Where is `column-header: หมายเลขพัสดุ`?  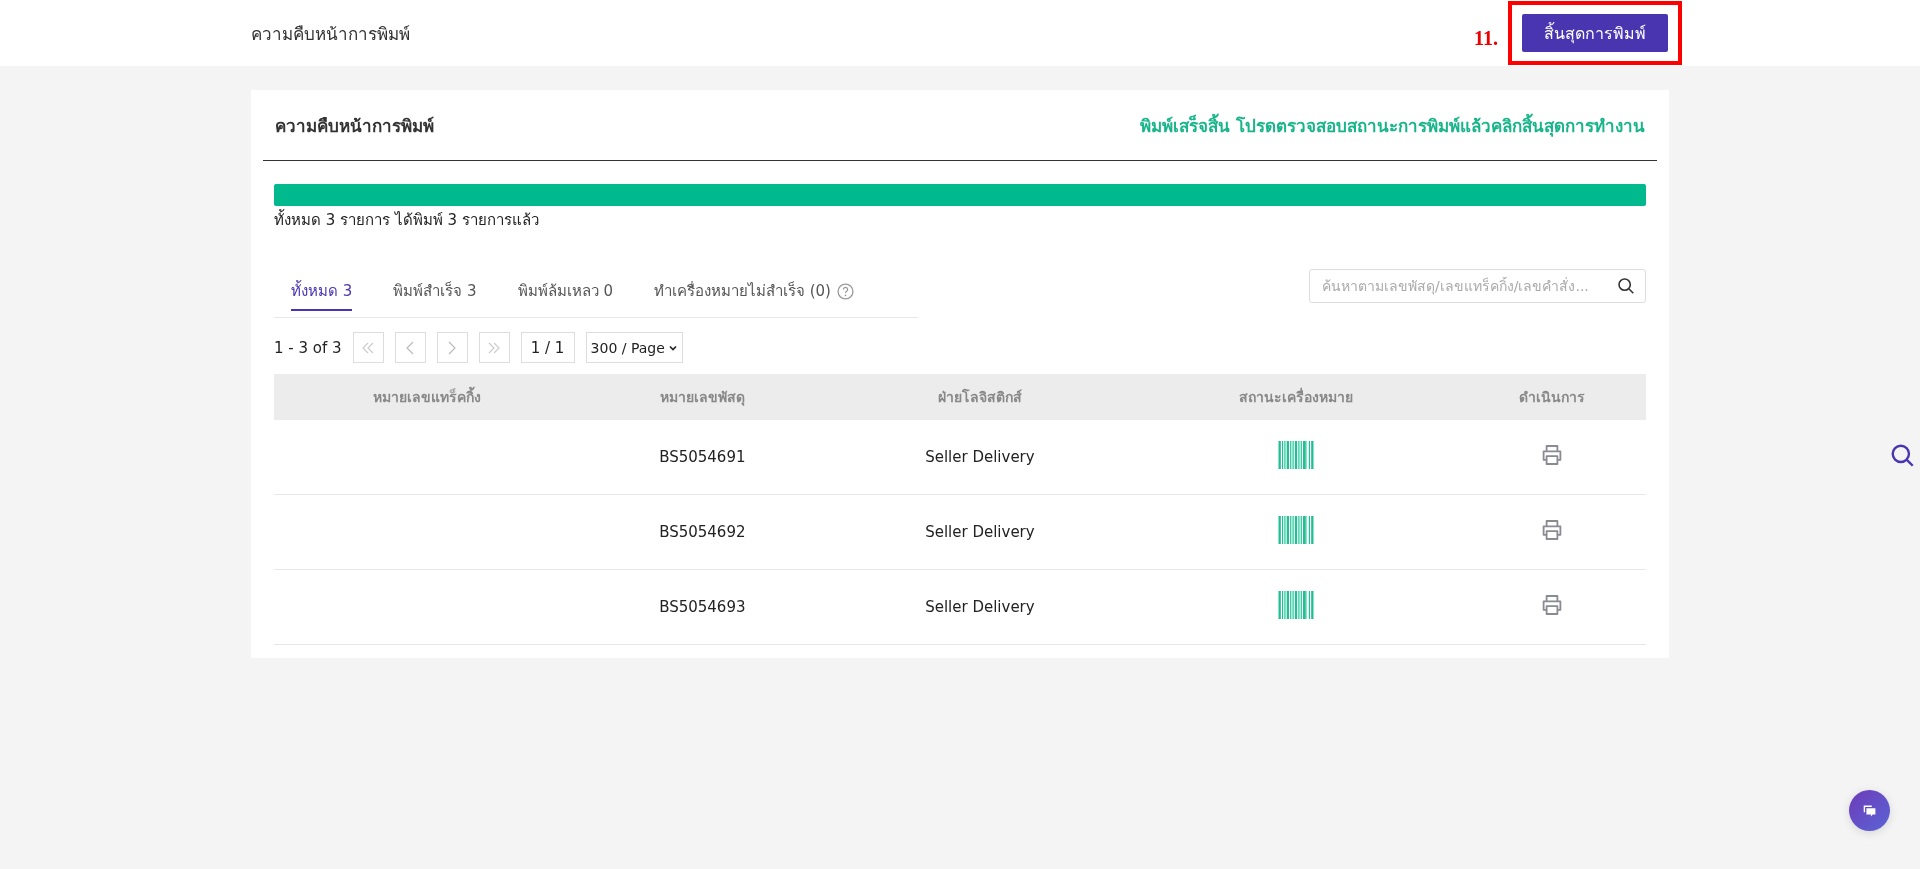
column-header: หมายเลขพัสดุ is located at coordinates (702, 397).